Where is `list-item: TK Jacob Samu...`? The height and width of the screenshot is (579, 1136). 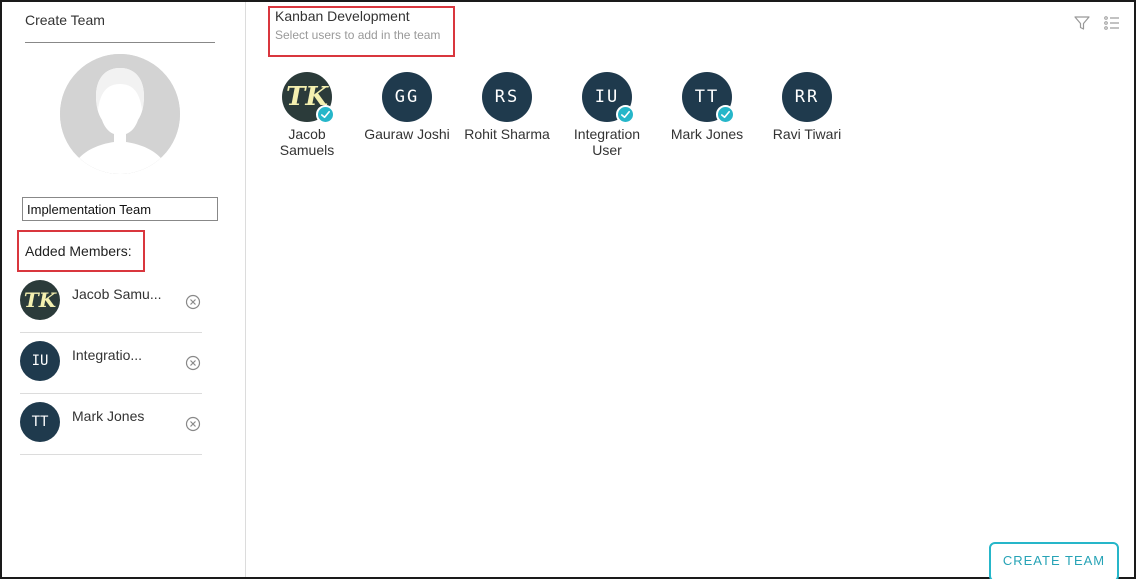 list-item: TK Jacob Samu... is located at coordinates (111, 302).